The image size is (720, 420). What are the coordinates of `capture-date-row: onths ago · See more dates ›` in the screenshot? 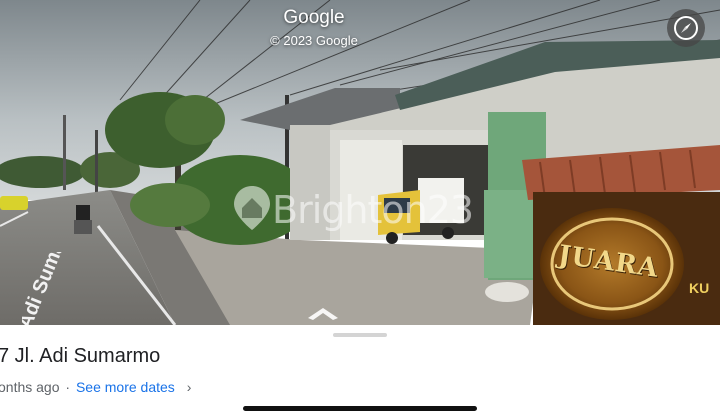 It's located at (95, 387).